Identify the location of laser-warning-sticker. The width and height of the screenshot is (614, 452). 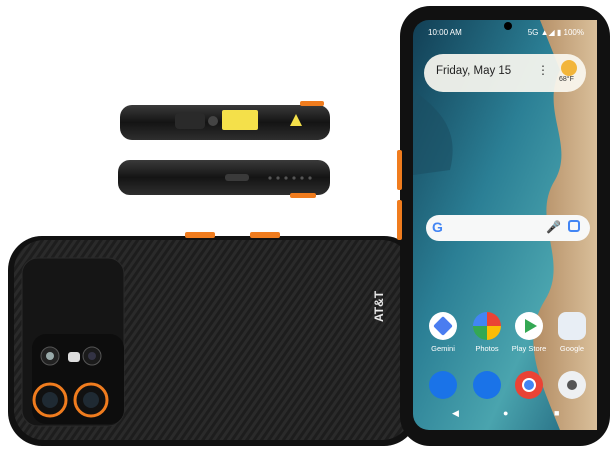
(240, 120).